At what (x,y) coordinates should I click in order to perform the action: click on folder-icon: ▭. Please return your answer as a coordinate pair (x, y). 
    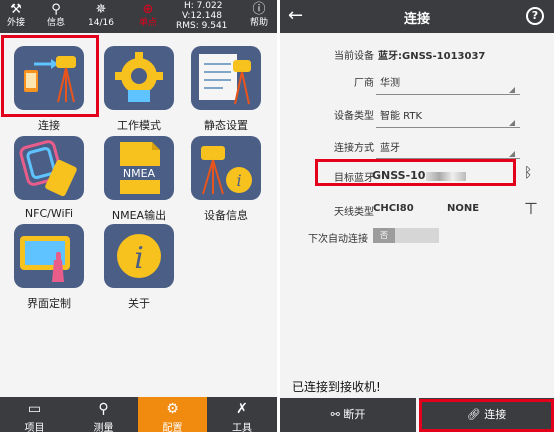
    Looking at the image, I should click on (34, 409).